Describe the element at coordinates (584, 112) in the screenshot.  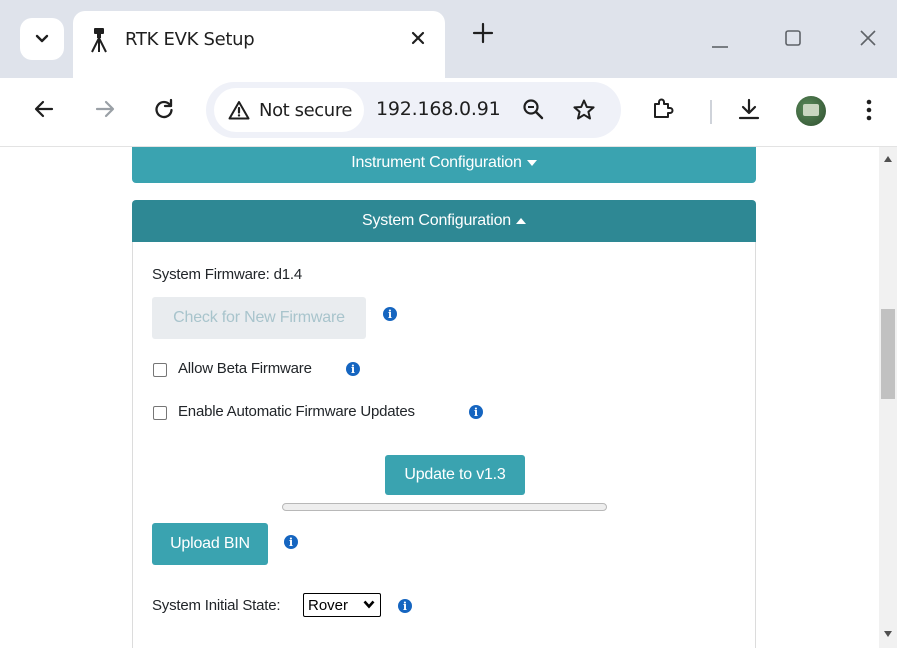
I see `bookmark-star-icon` at that location.